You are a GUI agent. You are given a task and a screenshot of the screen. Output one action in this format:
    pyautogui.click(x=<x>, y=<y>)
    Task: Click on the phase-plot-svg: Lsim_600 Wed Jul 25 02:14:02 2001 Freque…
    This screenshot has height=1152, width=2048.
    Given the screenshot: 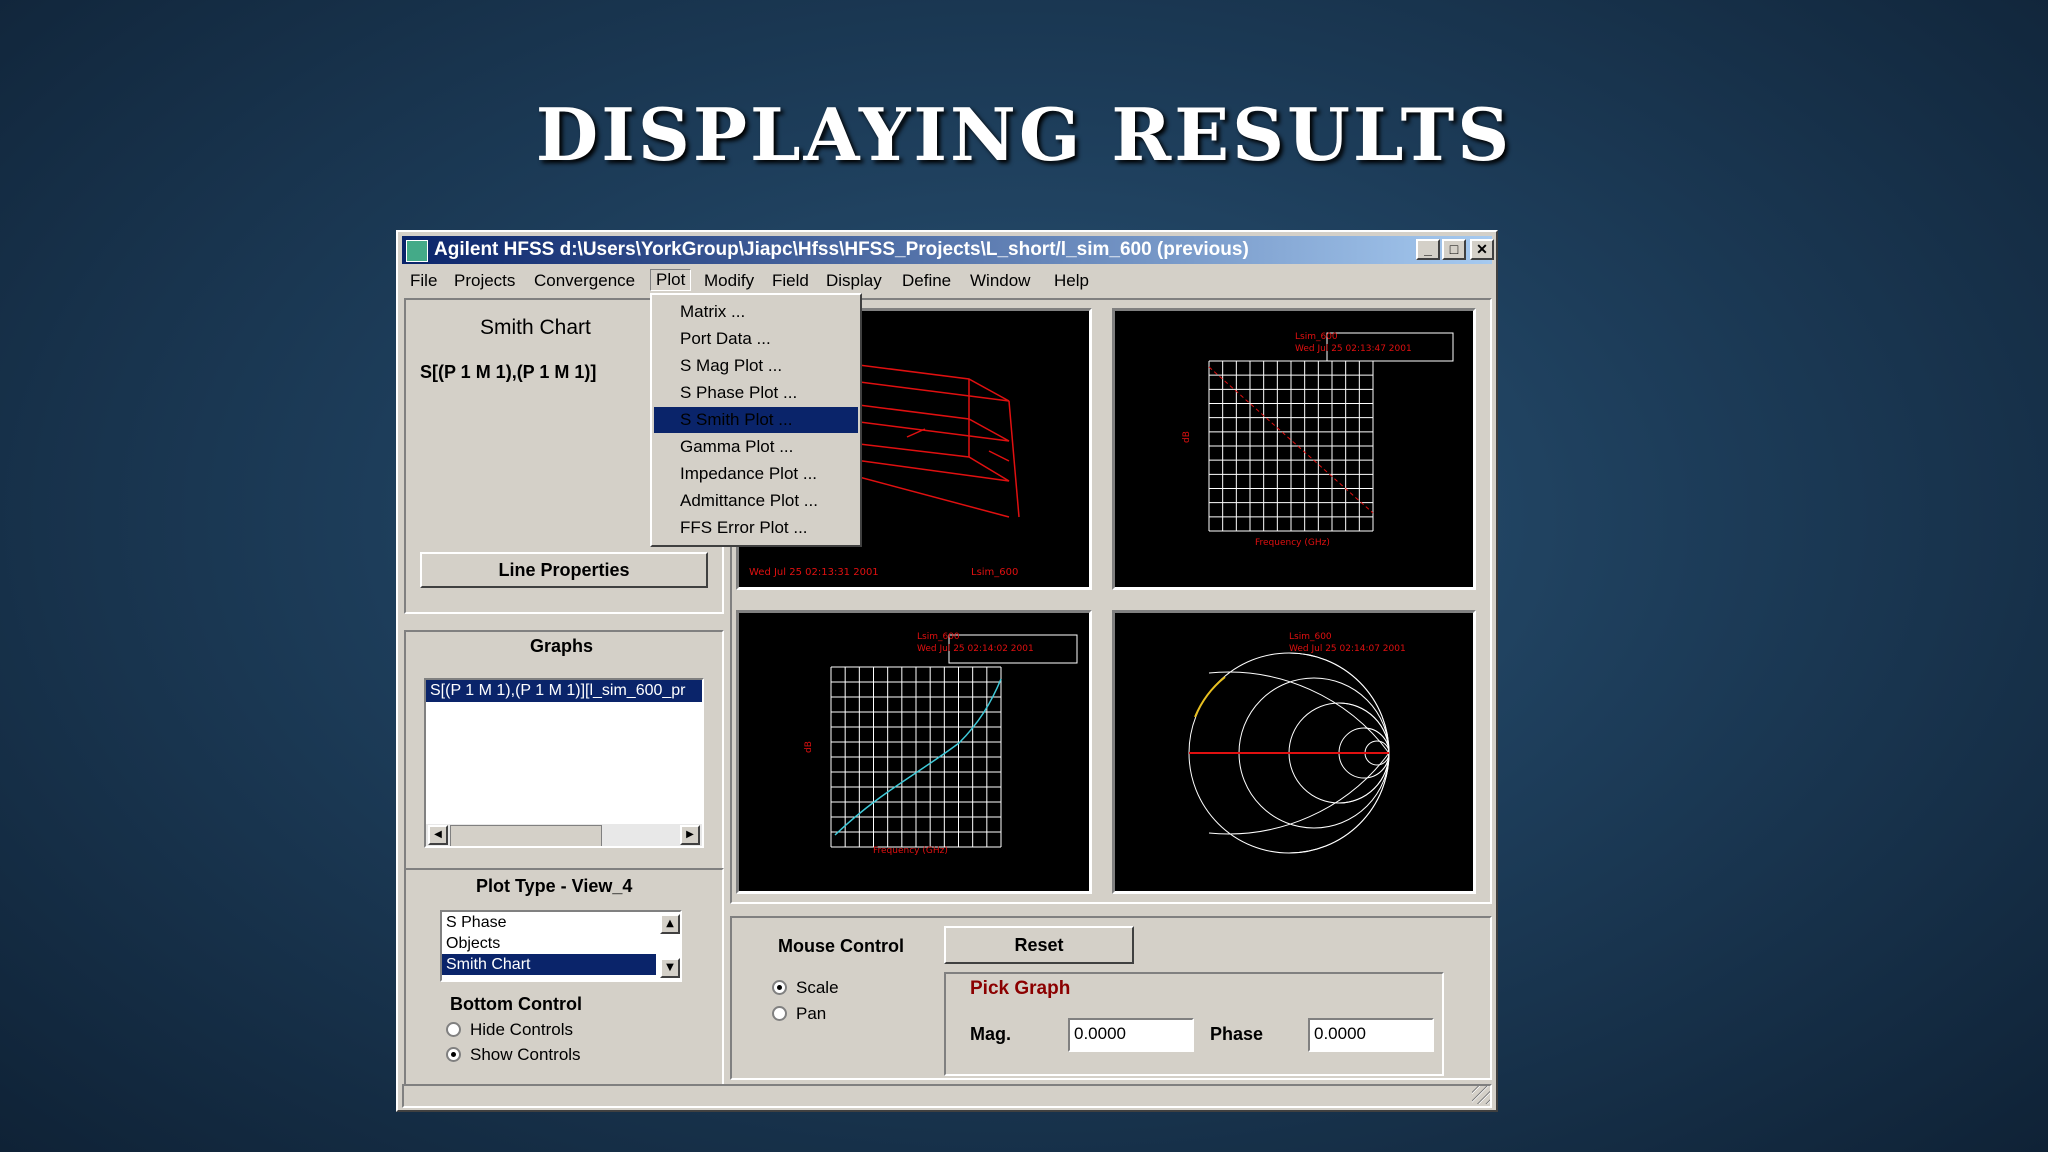 What is the action you would take?
    pyautogui.click(x=941, y=744)
    